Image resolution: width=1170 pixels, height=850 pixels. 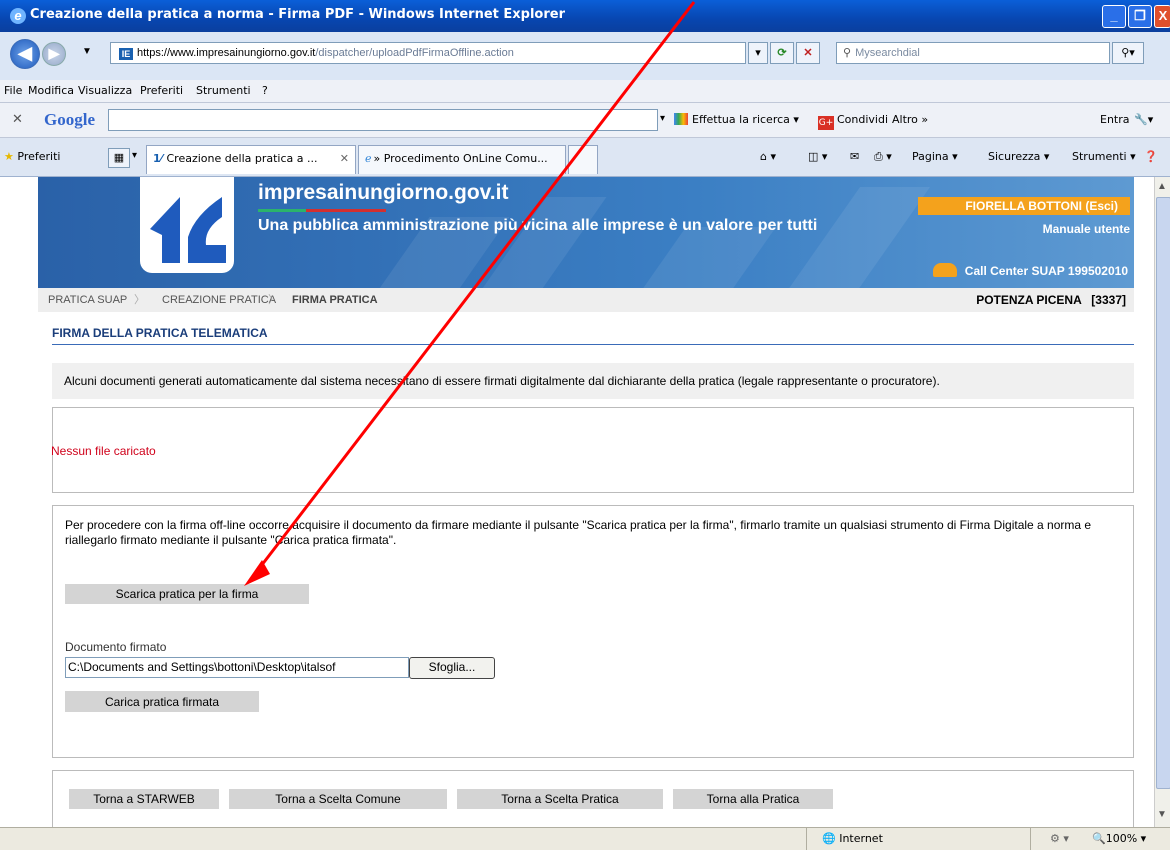 I want to click on back-button: ◀, so click(x=25, y=54).